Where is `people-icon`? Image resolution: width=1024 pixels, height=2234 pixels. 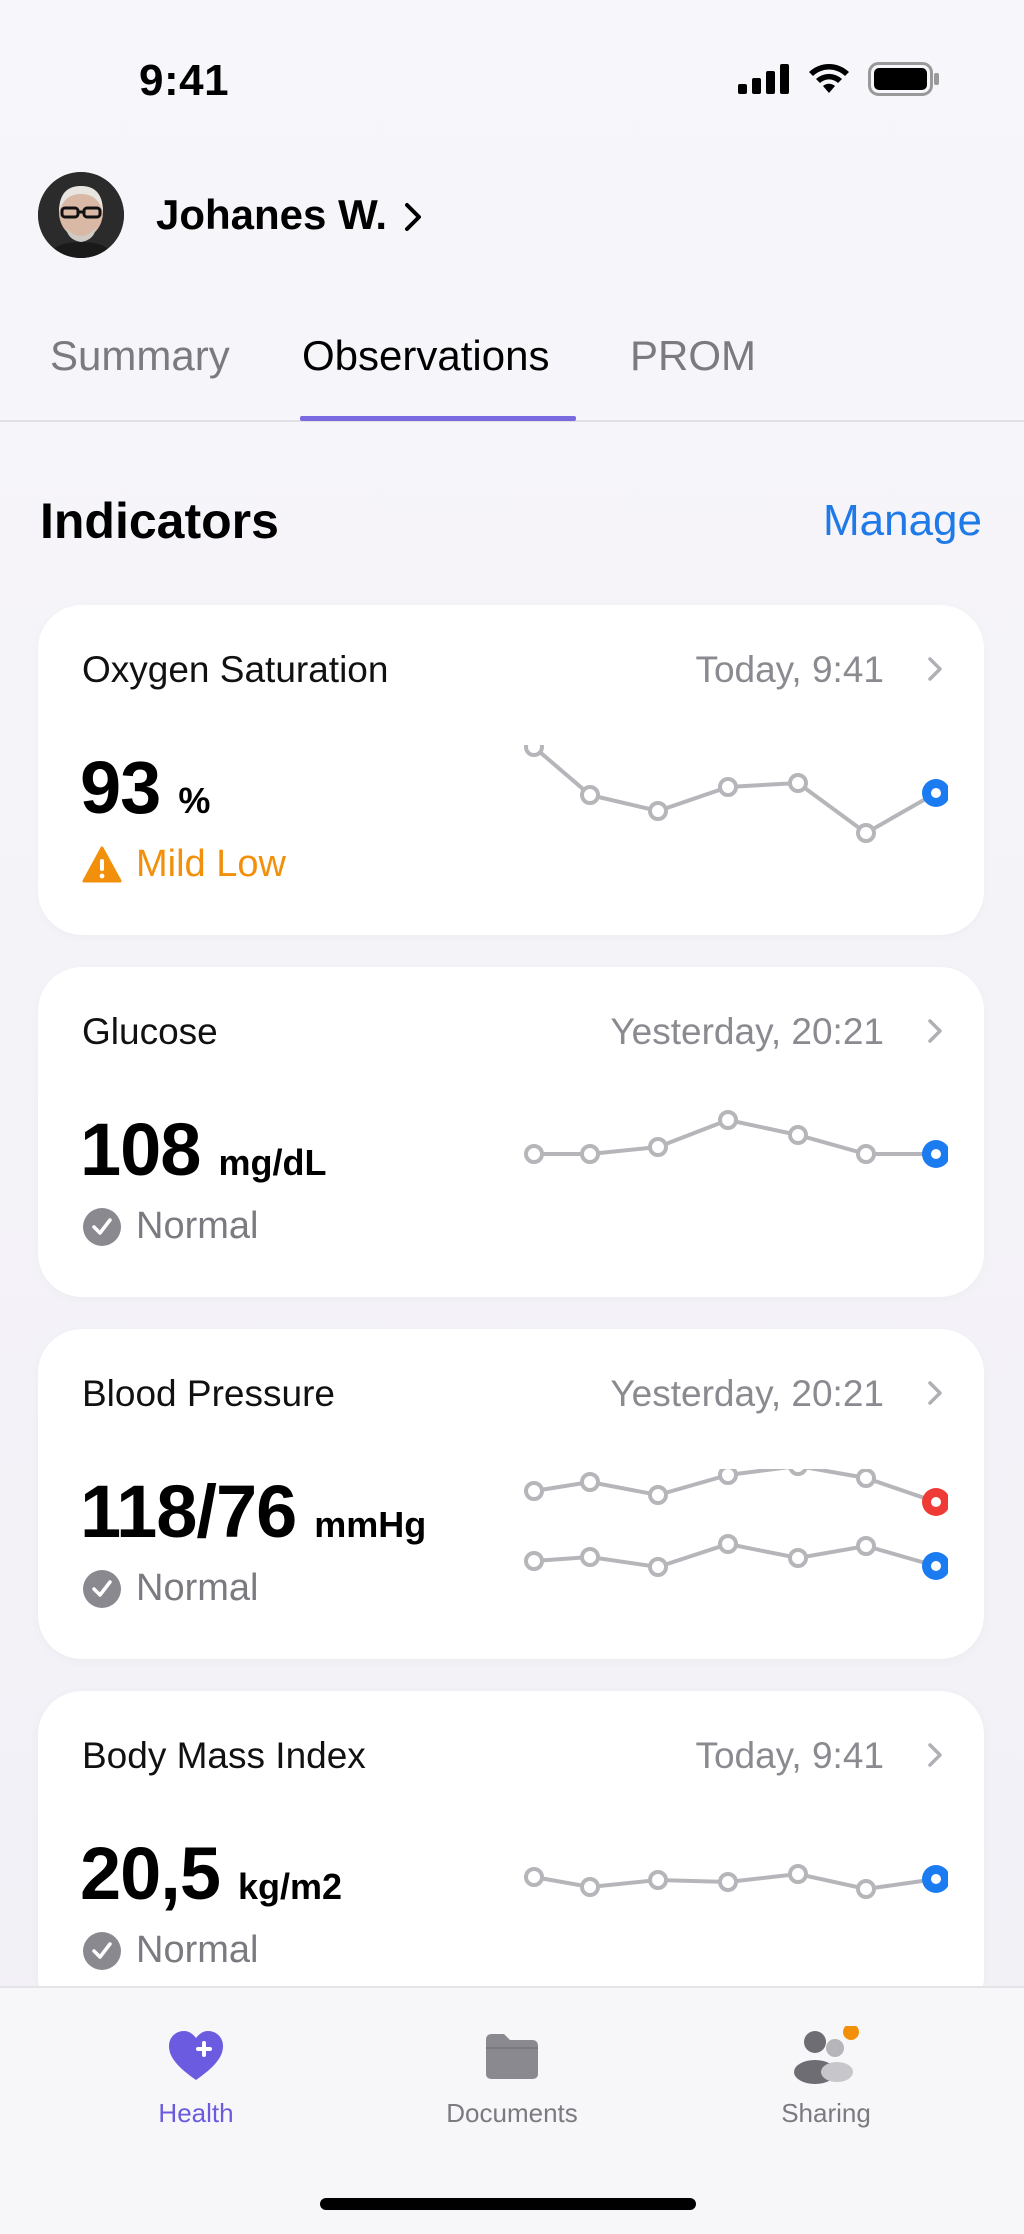 people-icon is located at coordinates (826, 2055).